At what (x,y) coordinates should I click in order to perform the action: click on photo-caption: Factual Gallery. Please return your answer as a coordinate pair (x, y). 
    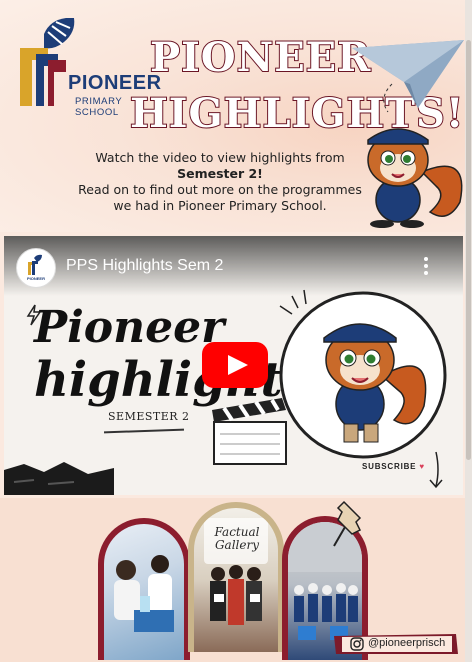
    Looking at the image, I should click on (237, 538).